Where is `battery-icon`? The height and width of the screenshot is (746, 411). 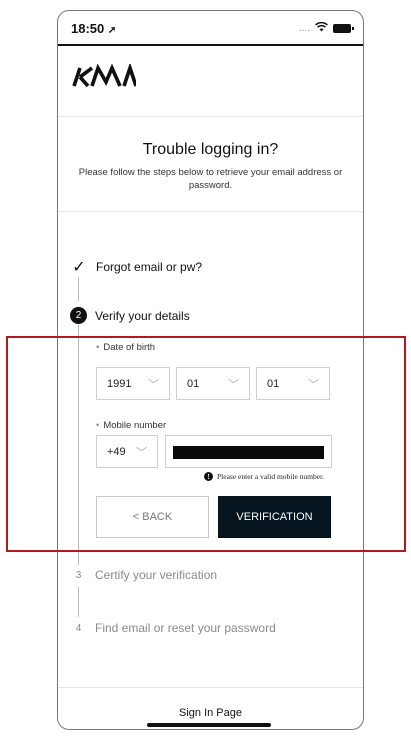 battery-icon is located at coordinates (343, 28).